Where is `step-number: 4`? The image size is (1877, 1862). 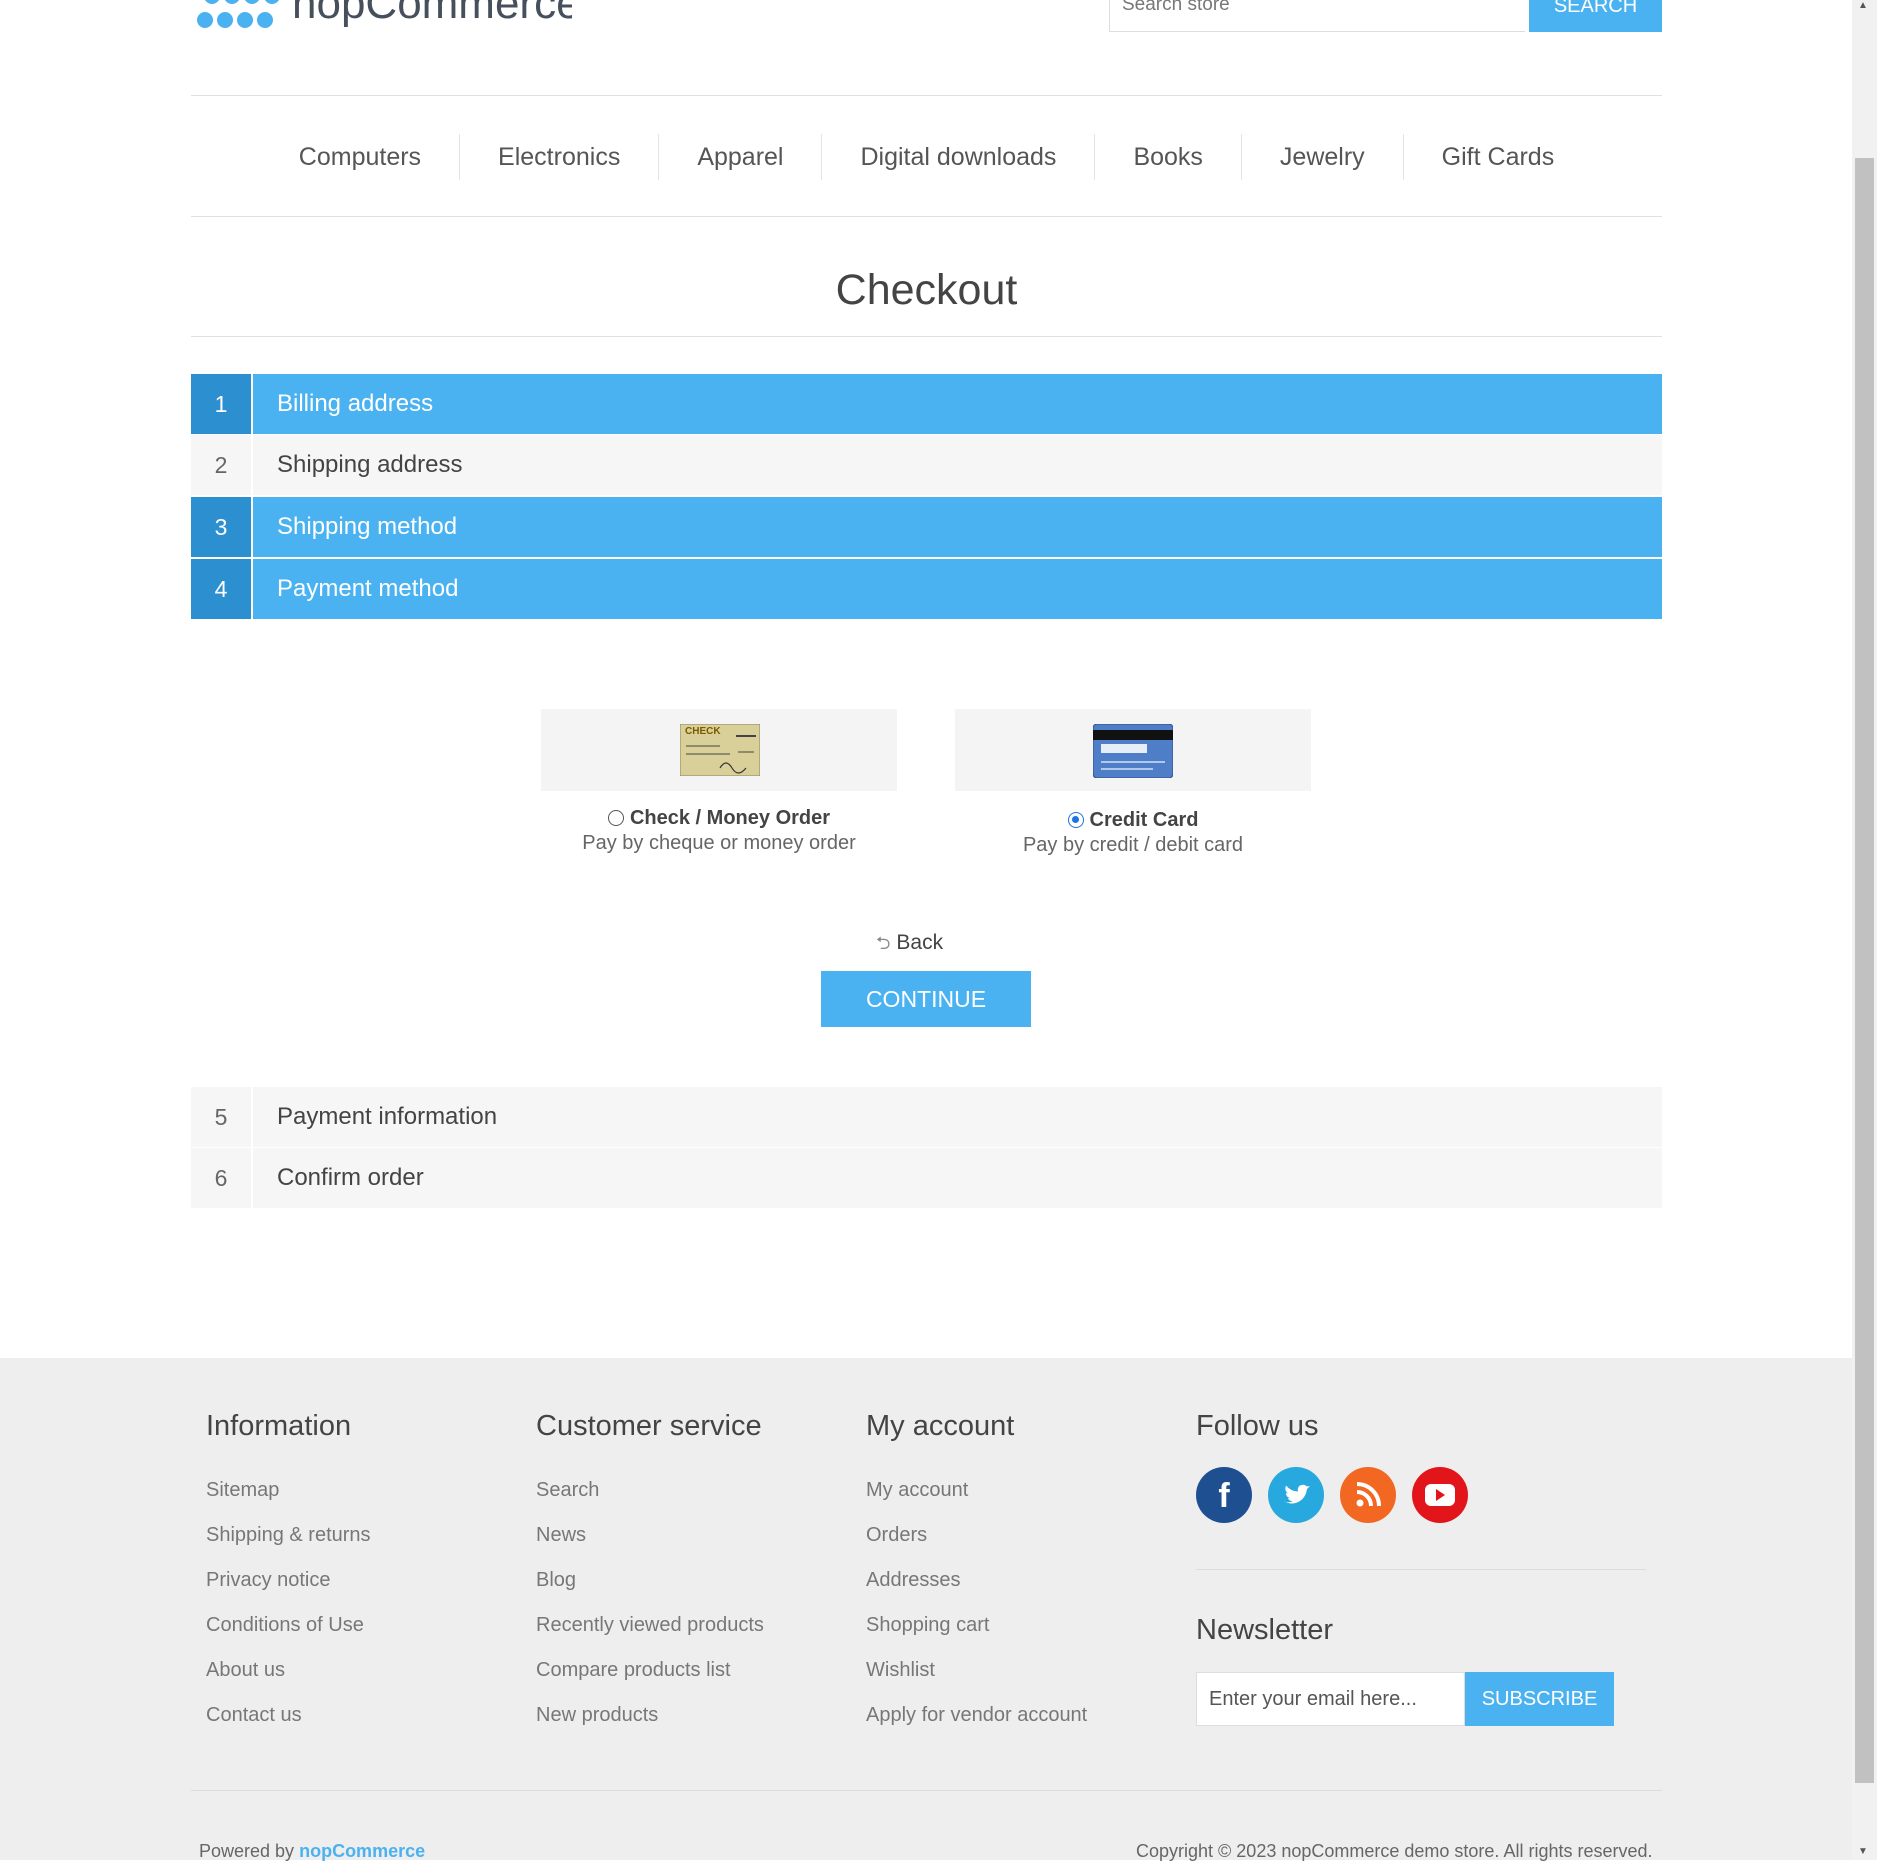 step-number: 4 is located at coordinates (222, 589).